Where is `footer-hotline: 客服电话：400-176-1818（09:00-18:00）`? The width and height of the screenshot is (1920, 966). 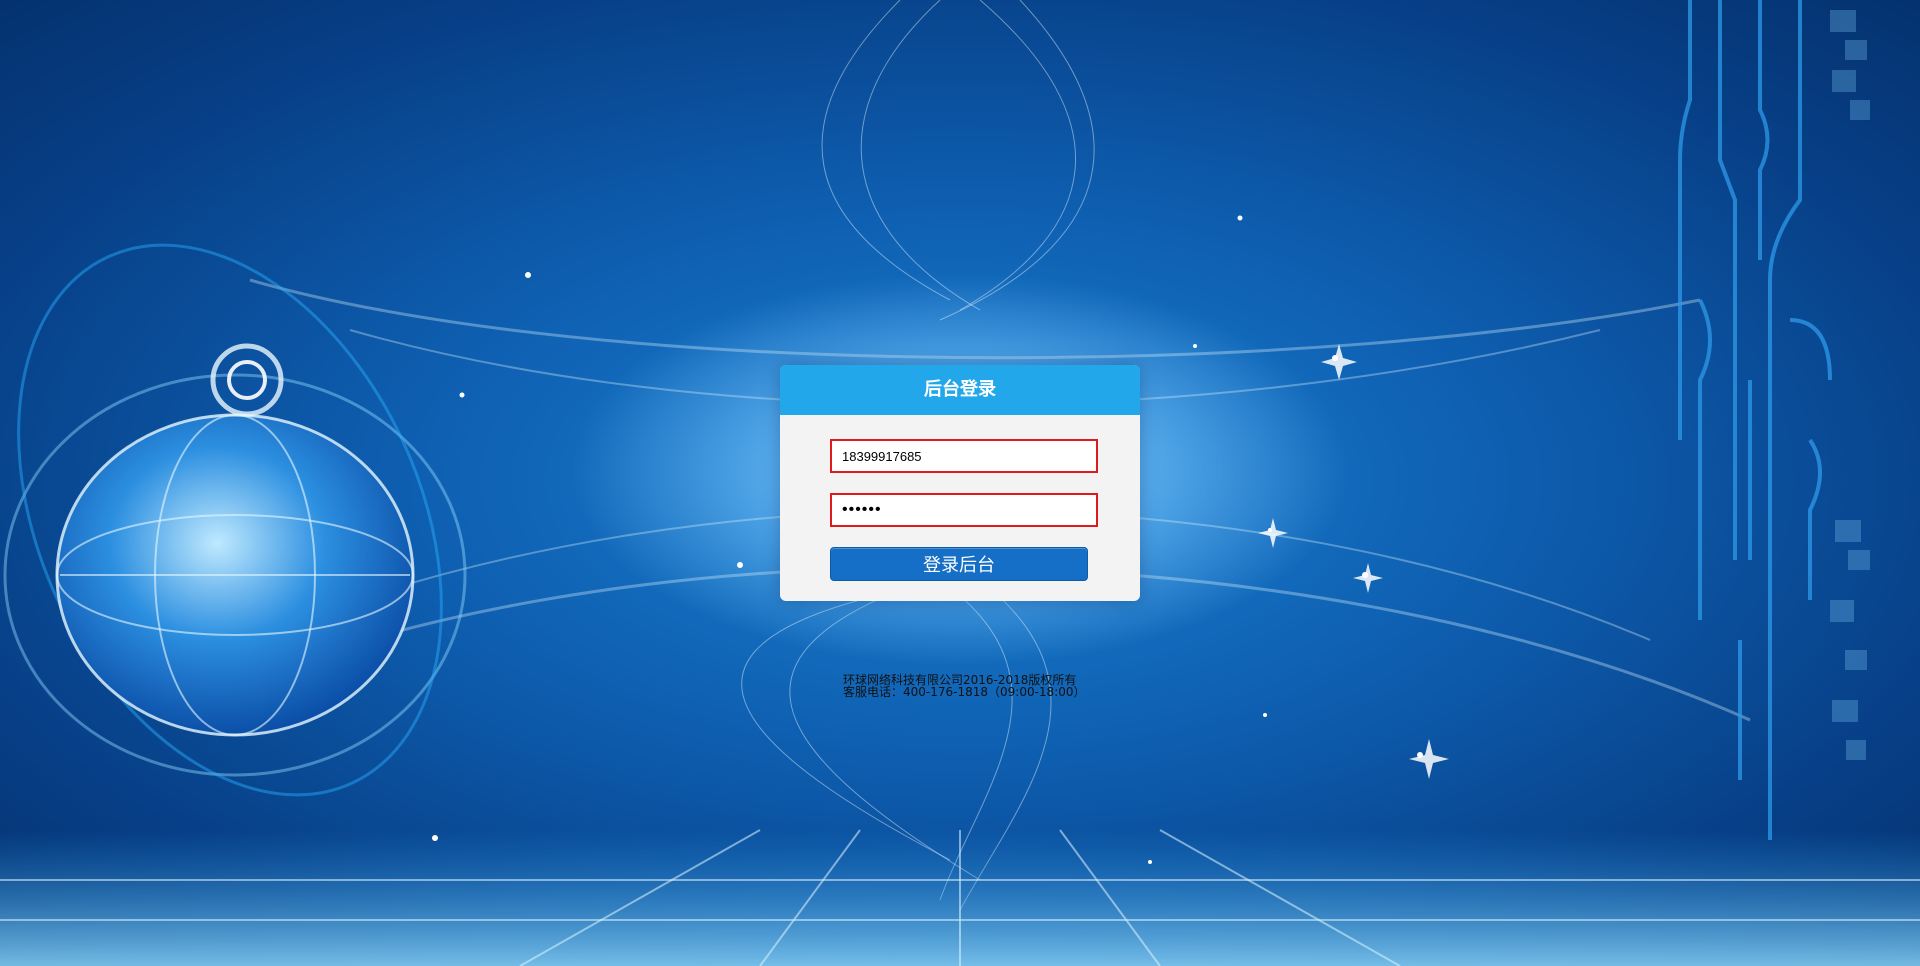
footer-hotline: 客服电话：400-176-1818（09:00-18:00） is located at coordinates (964, 692).